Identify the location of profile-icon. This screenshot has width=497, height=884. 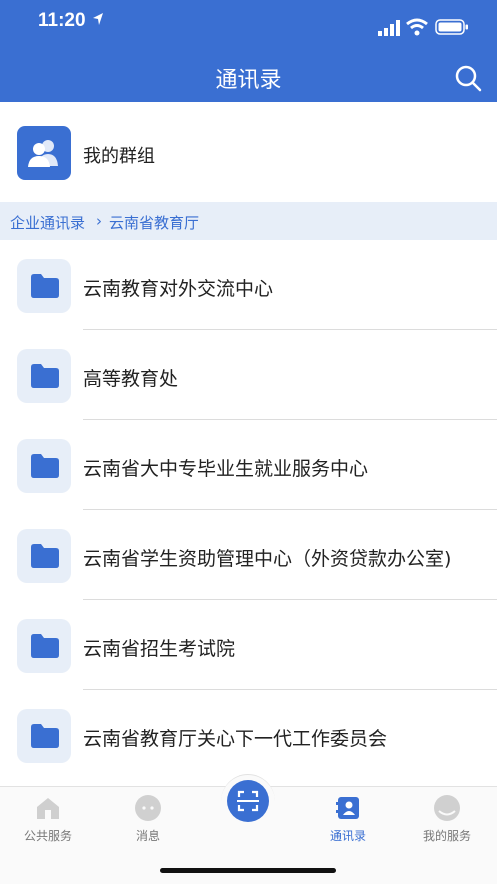
(447, 808).